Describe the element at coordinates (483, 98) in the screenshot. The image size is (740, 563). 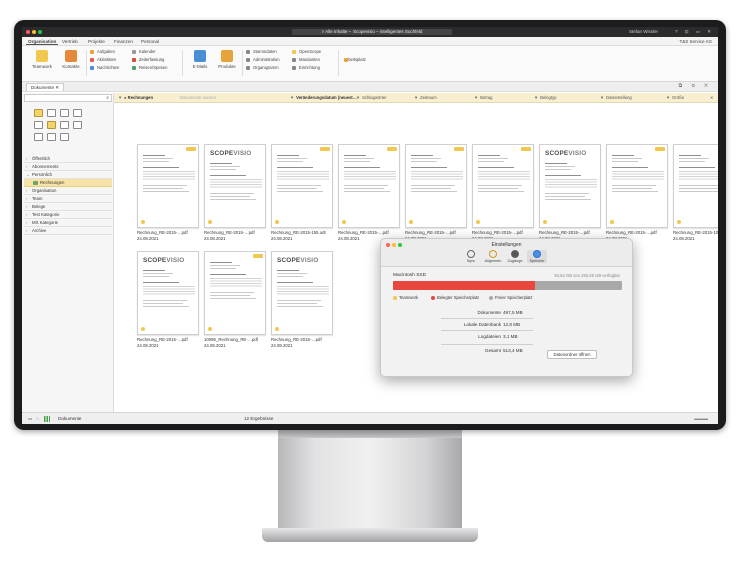
I see `filter-betrag: ▼ Betrag` at that location.